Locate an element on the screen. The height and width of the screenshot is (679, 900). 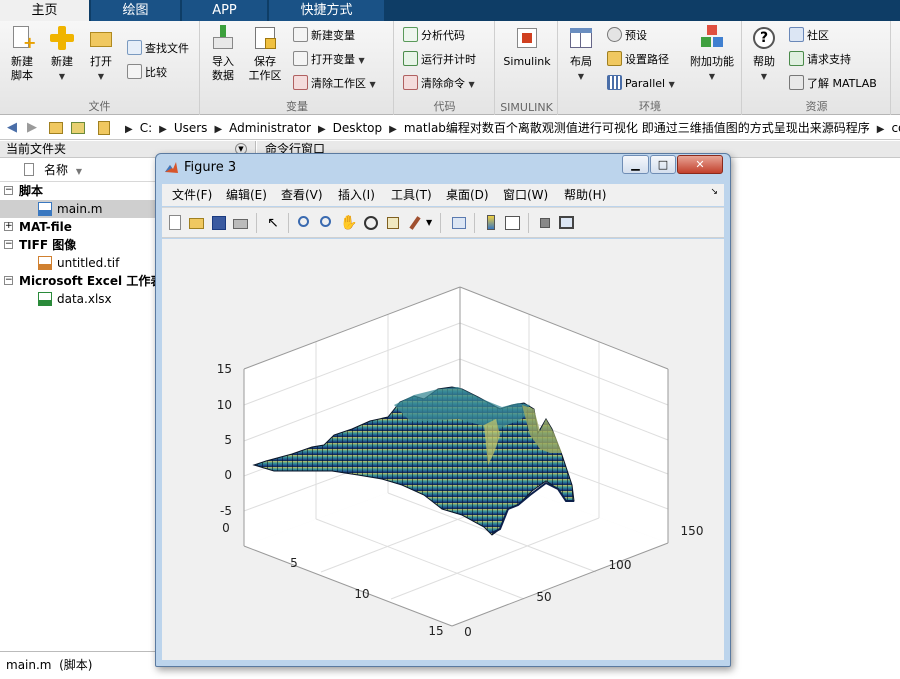
show-plot-tools-icon is located at coordinates (567, 223).